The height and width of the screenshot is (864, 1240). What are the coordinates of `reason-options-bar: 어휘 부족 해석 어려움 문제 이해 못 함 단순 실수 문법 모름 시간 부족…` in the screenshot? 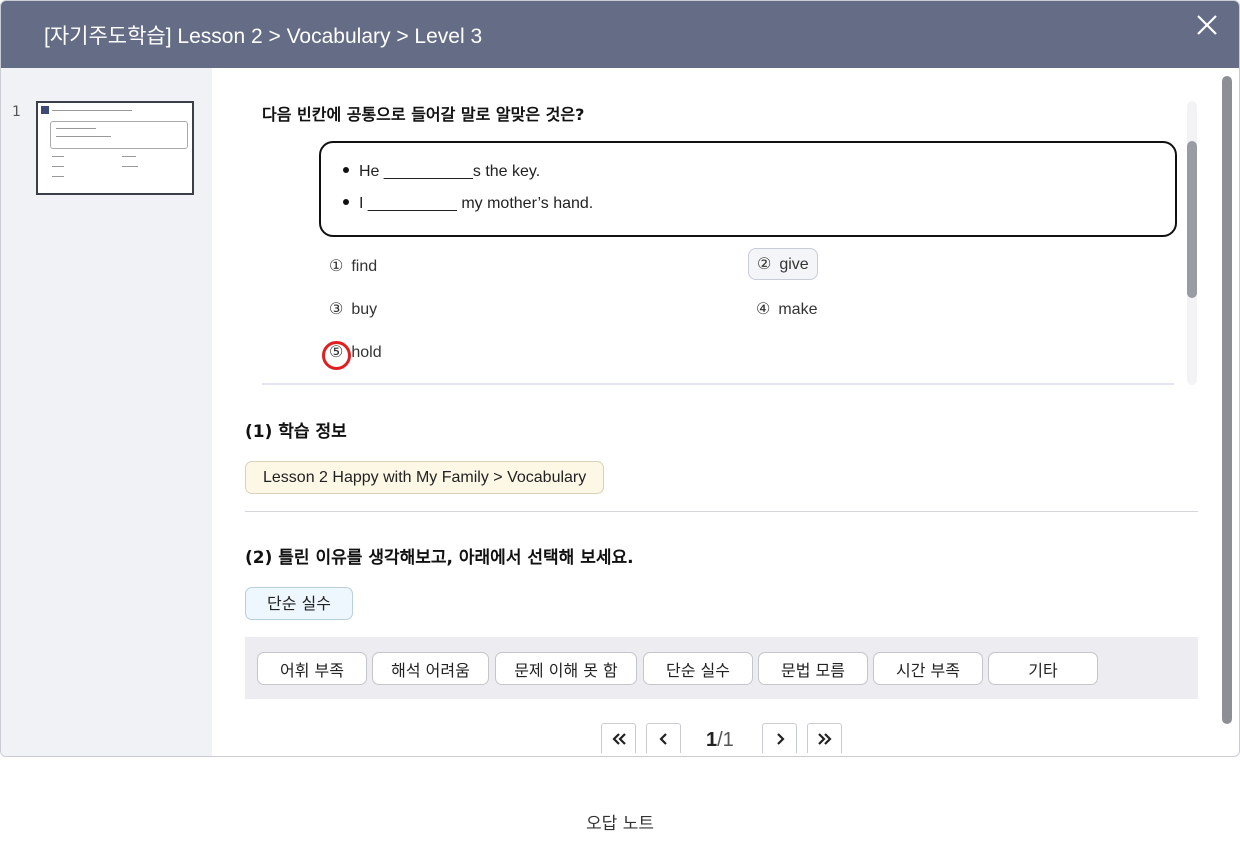 It's located at (721, 668).